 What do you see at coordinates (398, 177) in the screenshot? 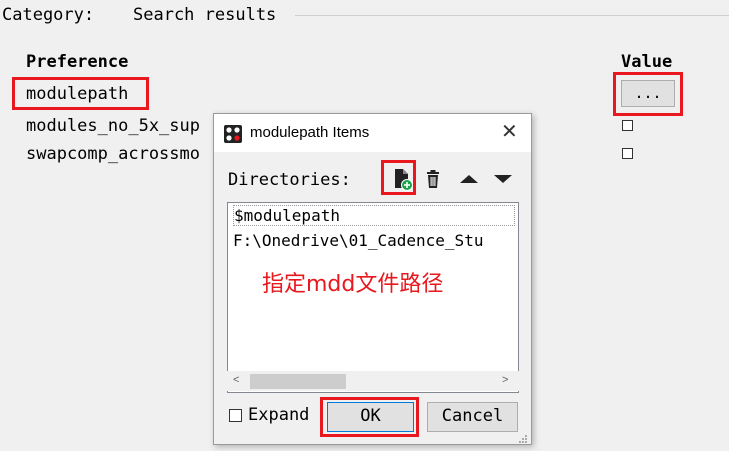
I see `highlight-box-new-file` at bounding box center [398, 177].